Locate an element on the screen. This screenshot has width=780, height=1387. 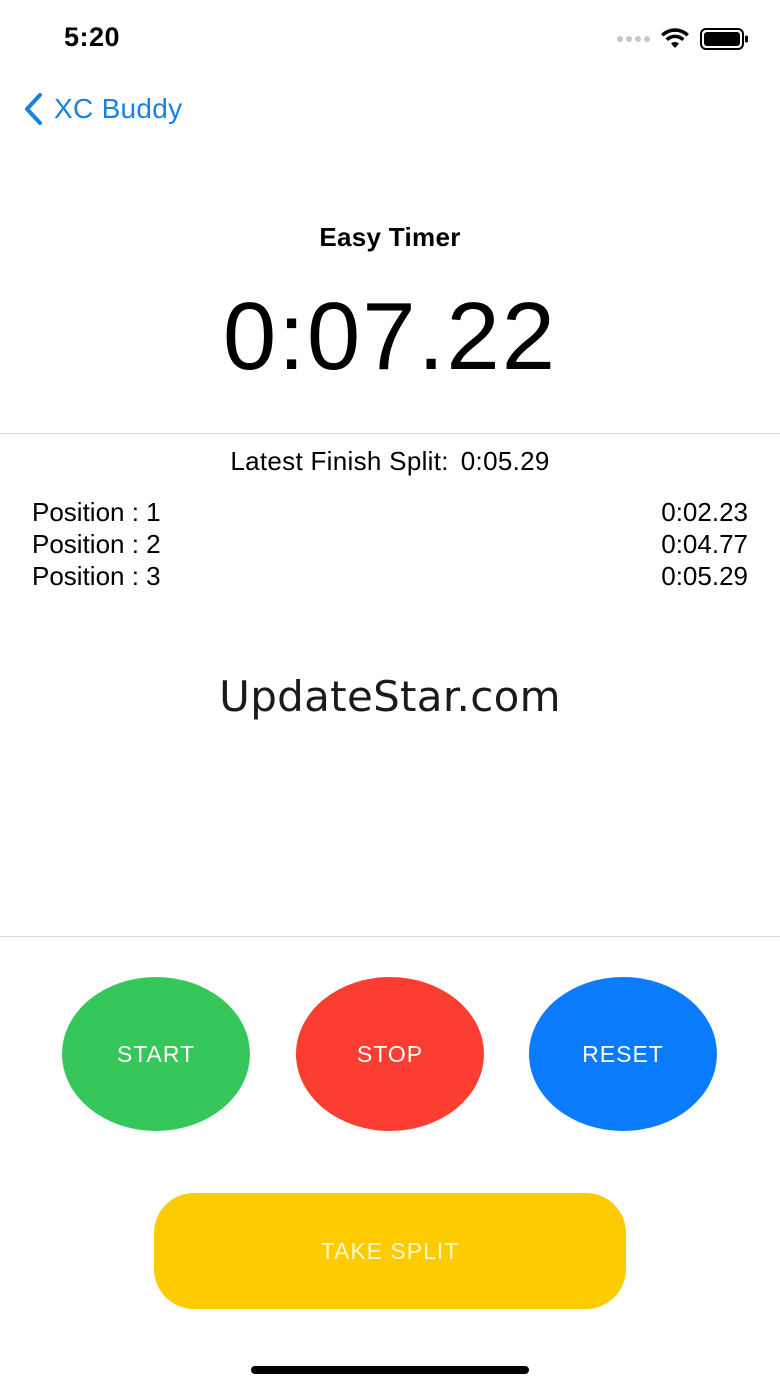
split-position: Position : 1 is located at coordinates (96, 512).